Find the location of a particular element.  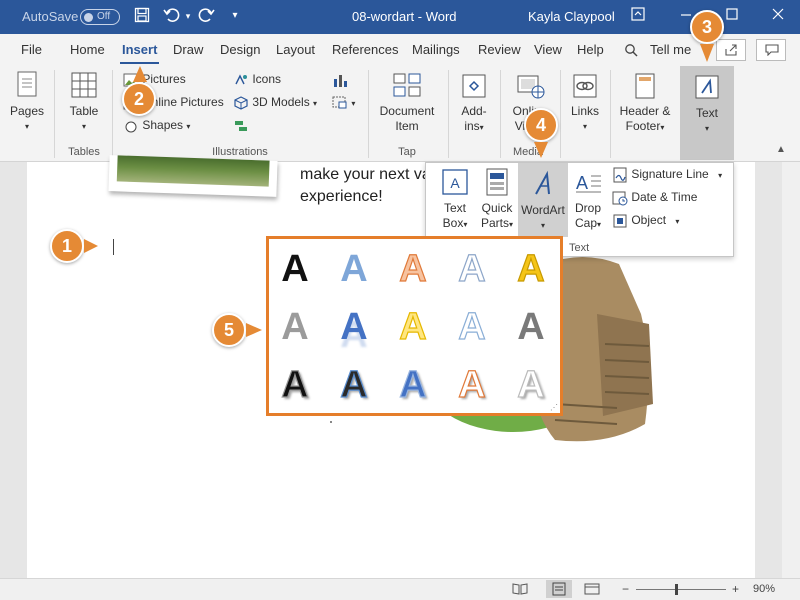

ribbon-display-icon is located at coordinates (638, 16).